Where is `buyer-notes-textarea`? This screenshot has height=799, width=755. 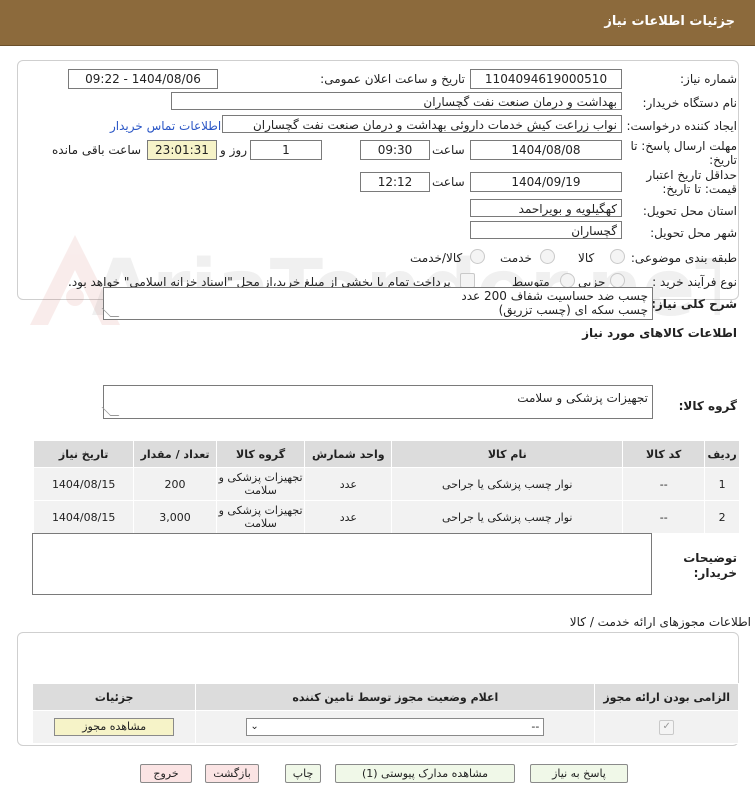
buyer-notes-textarea is located at coordinates (342, 564).